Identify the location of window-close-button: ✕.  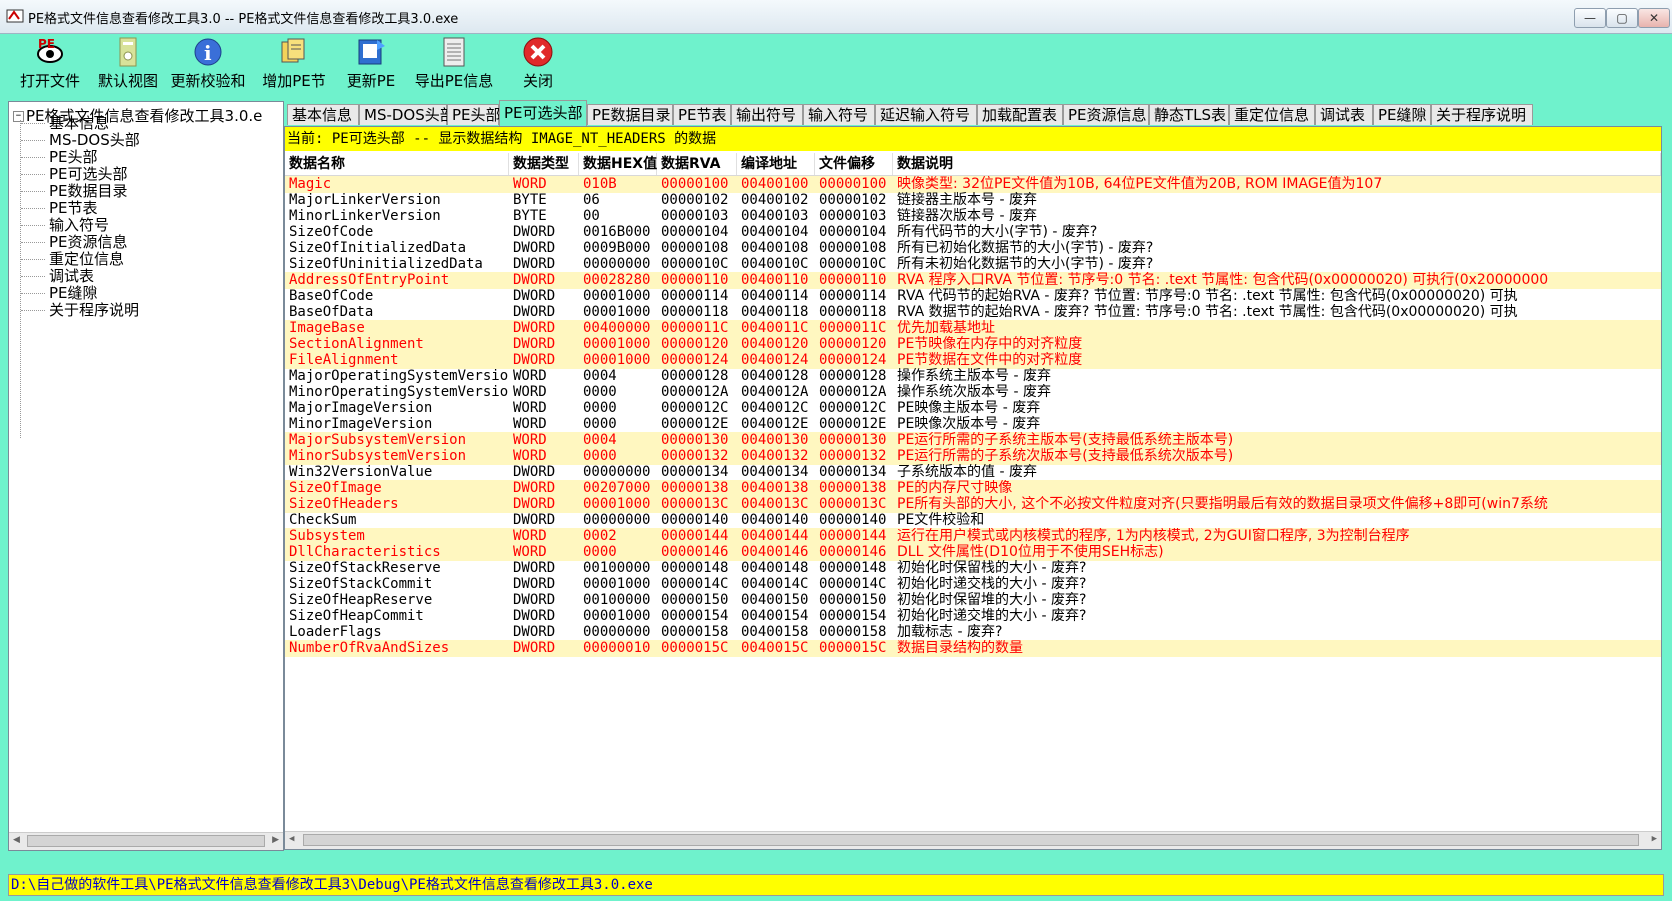
(1654, 18).